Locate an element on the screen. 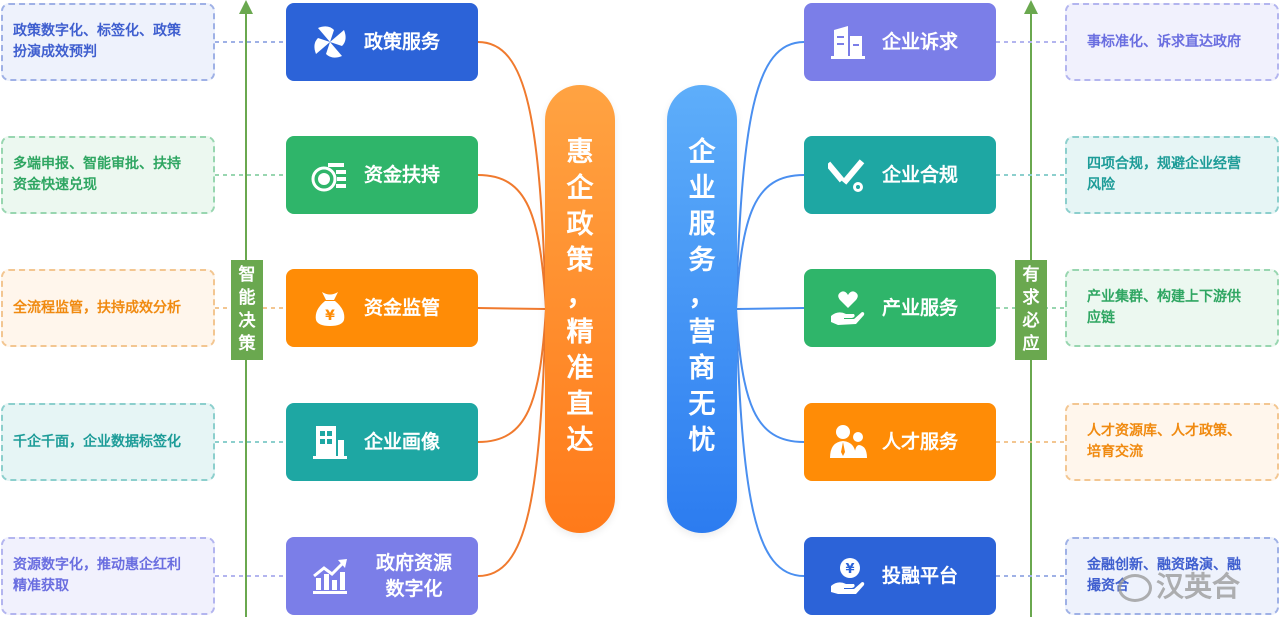  title-char: 企 is located at coordinates (702, 152).